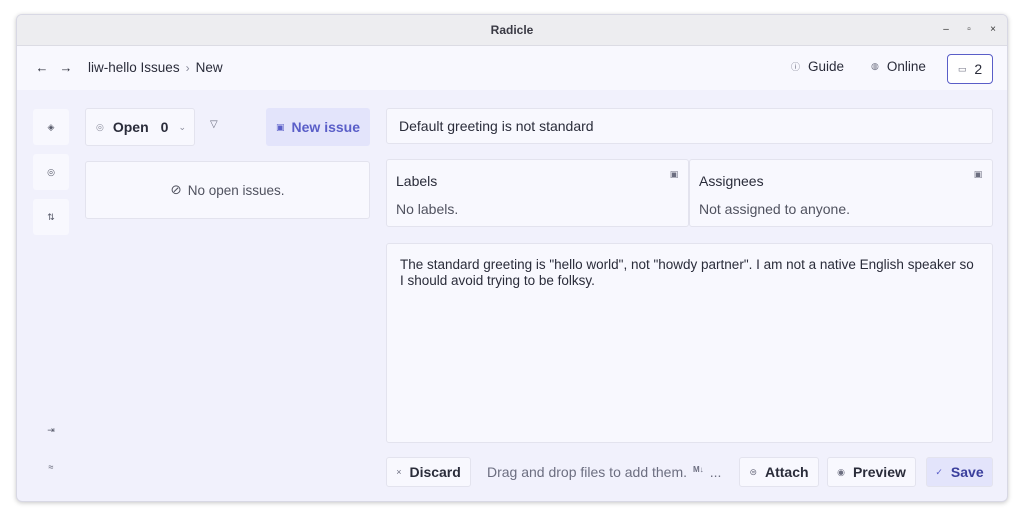 This screenshot has width=1024, height=520. What do you see at coordinates (879, 472) in the screenshot?
I see `preview-label: Preview` at bounding box center [879, 472].